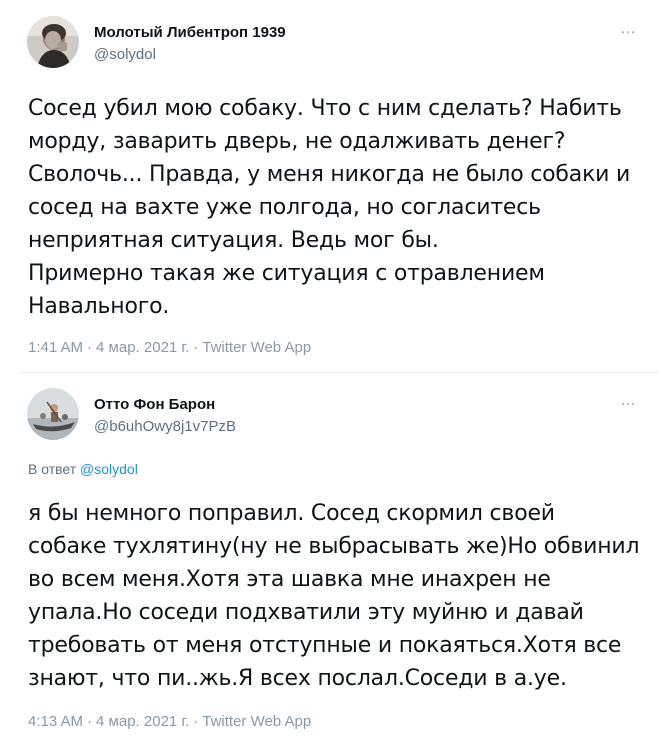 The image size is (659, 746). I want to click on tweet-time: 4:13 AM, so click(55, 721).